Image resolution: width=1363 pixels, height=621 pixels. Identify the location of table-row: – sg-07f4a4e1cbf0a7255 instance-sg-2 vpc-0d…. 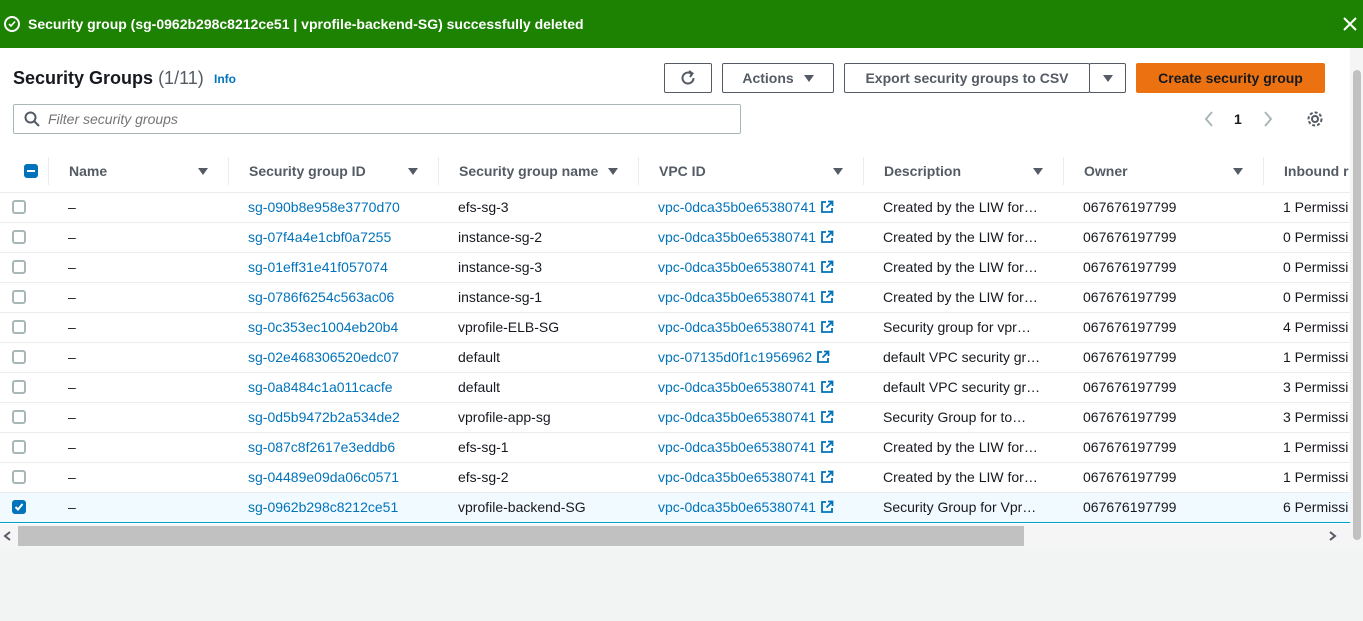
(675, 237).